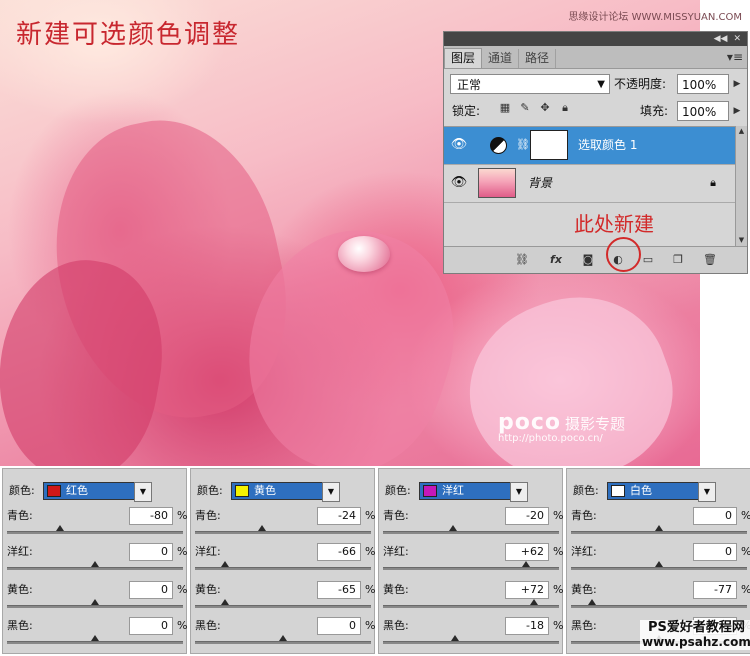 The image size is (750, 656). I want to click on selective-color-panel: 颜色: 黄色 ▼ 青色: -24% 洋红: -66% 黄色: -65% 黑色: 0%, so click(282, 561).